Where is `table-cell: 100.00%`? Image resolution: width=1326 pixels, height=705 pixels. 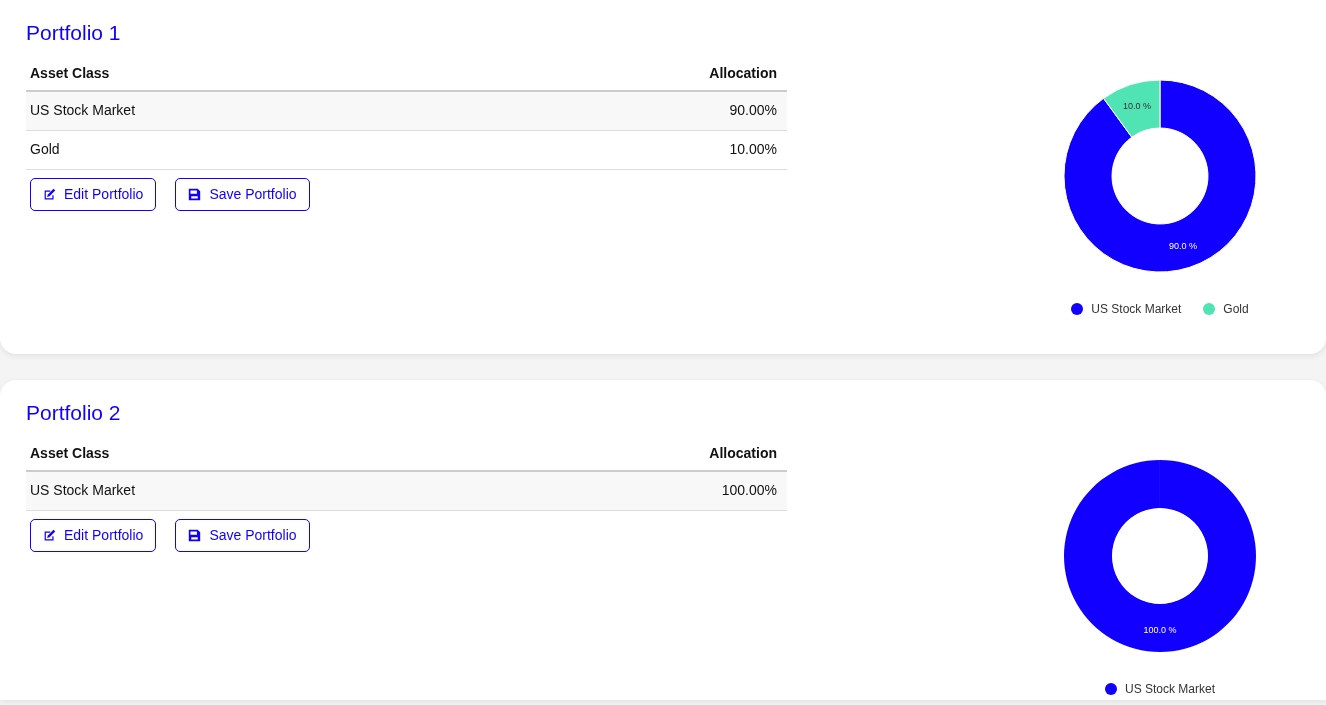 table-cell: 100.00% is located at coordinates (632, 491).